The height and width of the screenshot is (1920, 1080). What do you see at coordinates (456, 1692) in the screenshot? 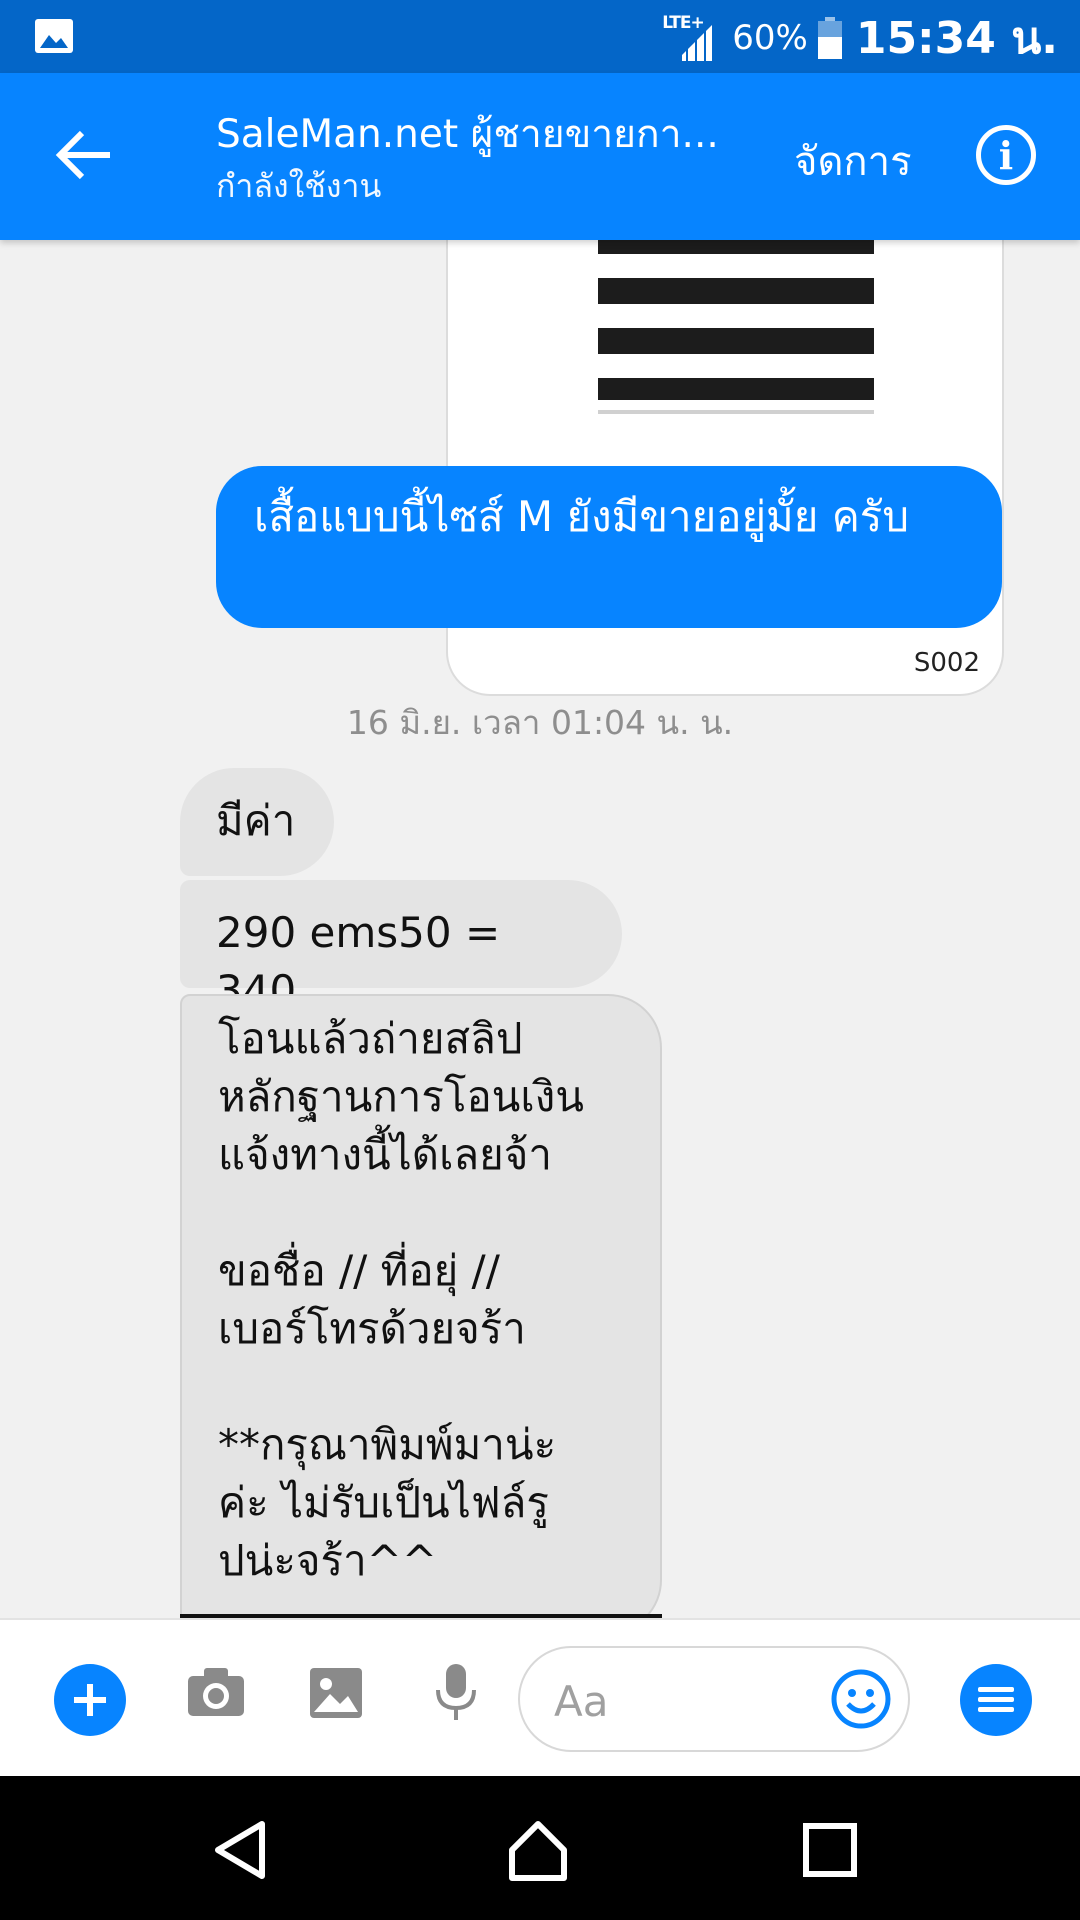
I see `microphone-icon` at bounding box center [456, 1692].